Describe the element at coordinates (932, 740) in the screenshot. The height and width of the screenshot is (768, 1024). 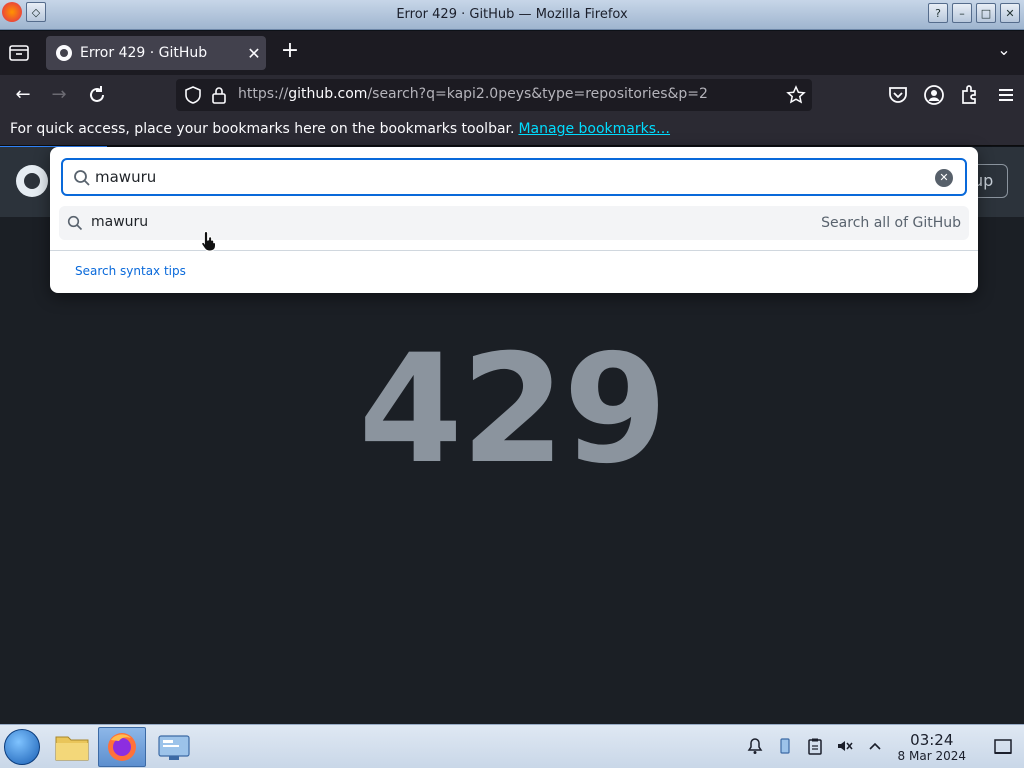
I see `clock-time: 03:24` at that location.